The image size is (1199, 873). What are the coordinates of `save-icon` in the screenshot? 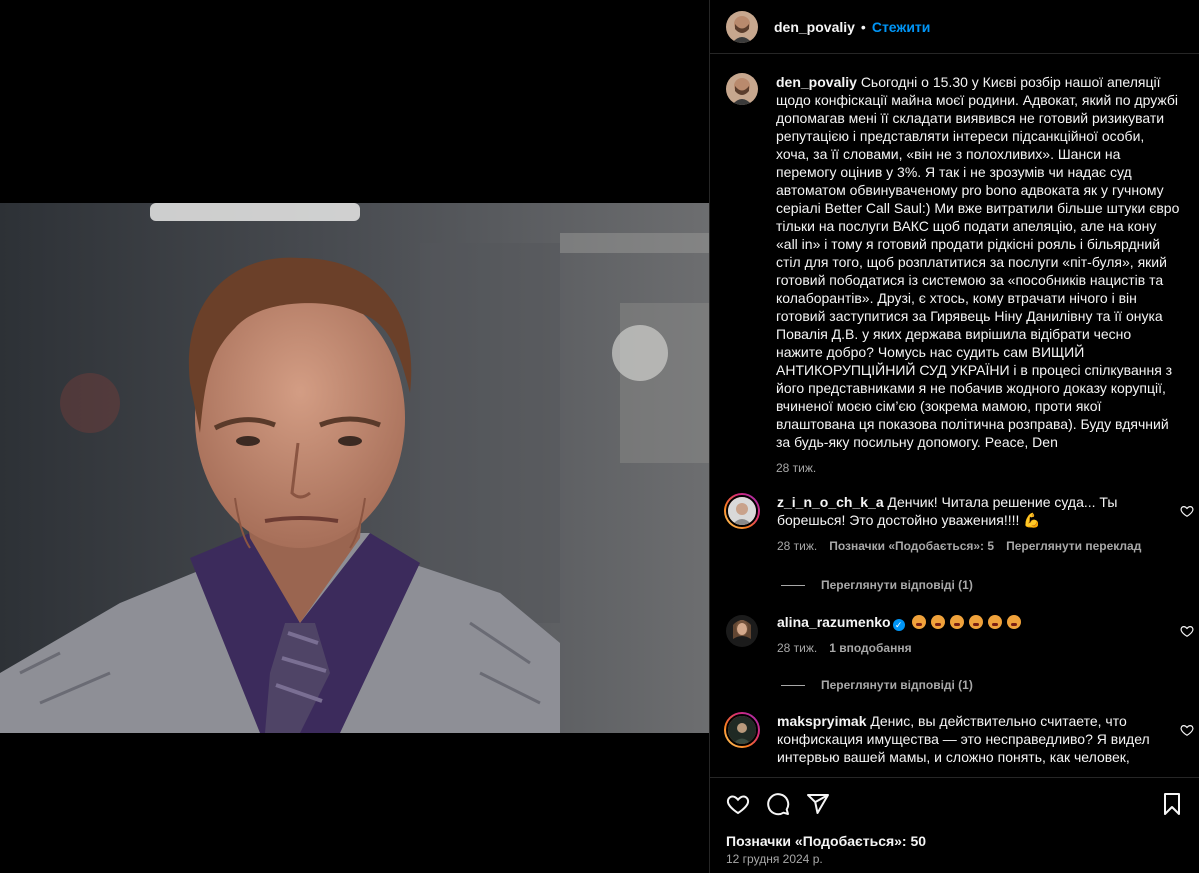 It's located at (1172, 804).